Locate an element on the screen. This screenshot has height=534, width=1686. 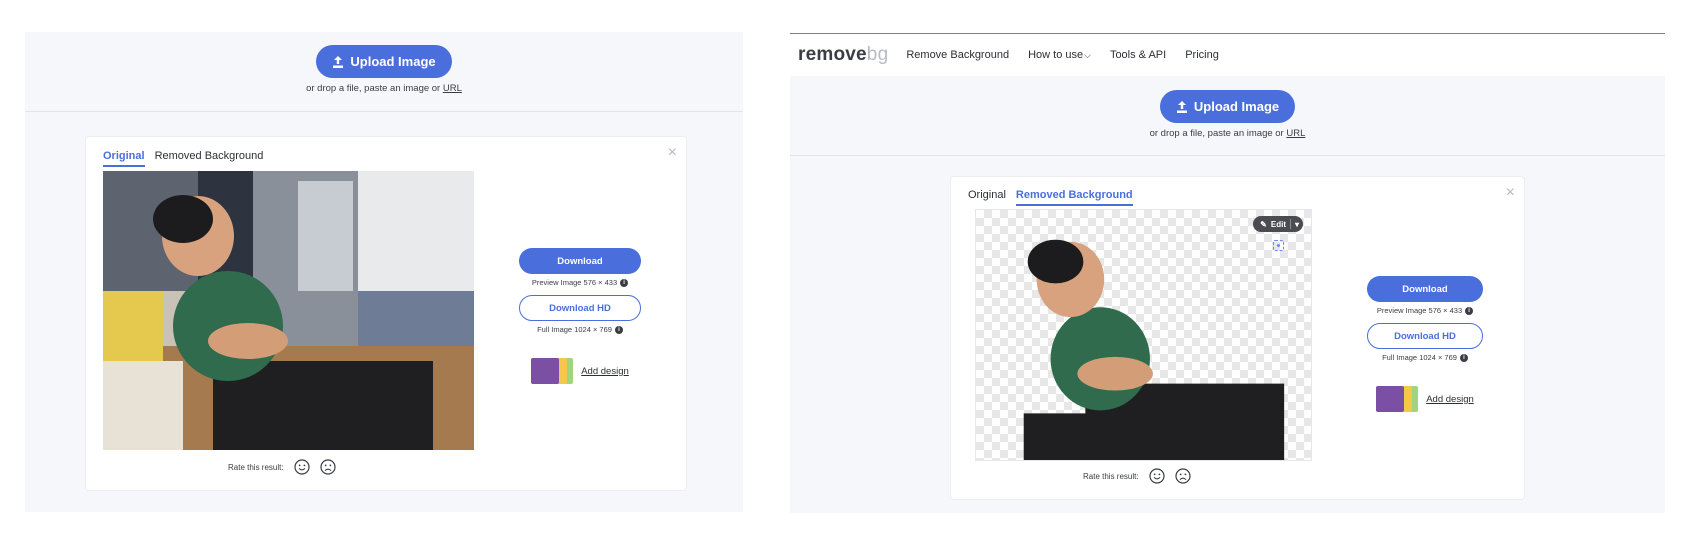
nav-tools-api: Tools & API is located at coordinates (1138, 55).